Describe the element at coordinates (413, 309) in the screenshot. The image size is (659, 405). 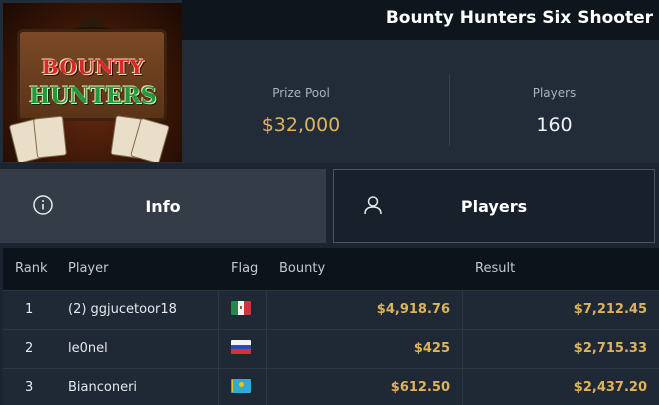
I see `row-bounty: $4,918.76` at that location.